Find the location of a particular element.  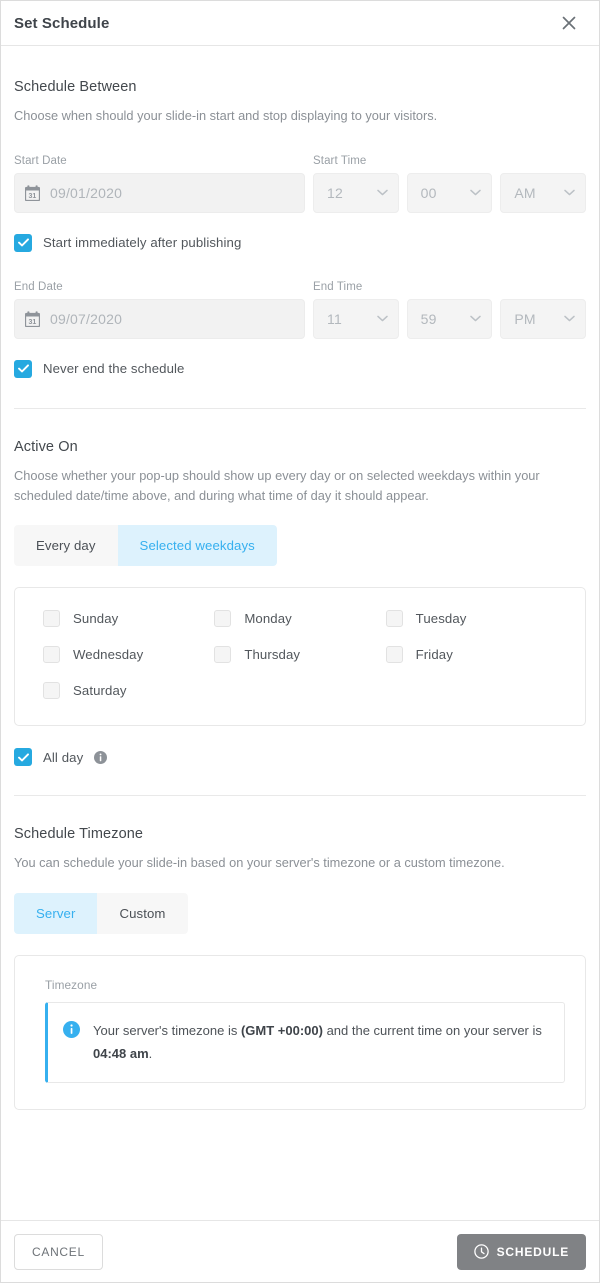

end-date-group: End Date 31 09/07/2020 is located at coordinates (159, 310).